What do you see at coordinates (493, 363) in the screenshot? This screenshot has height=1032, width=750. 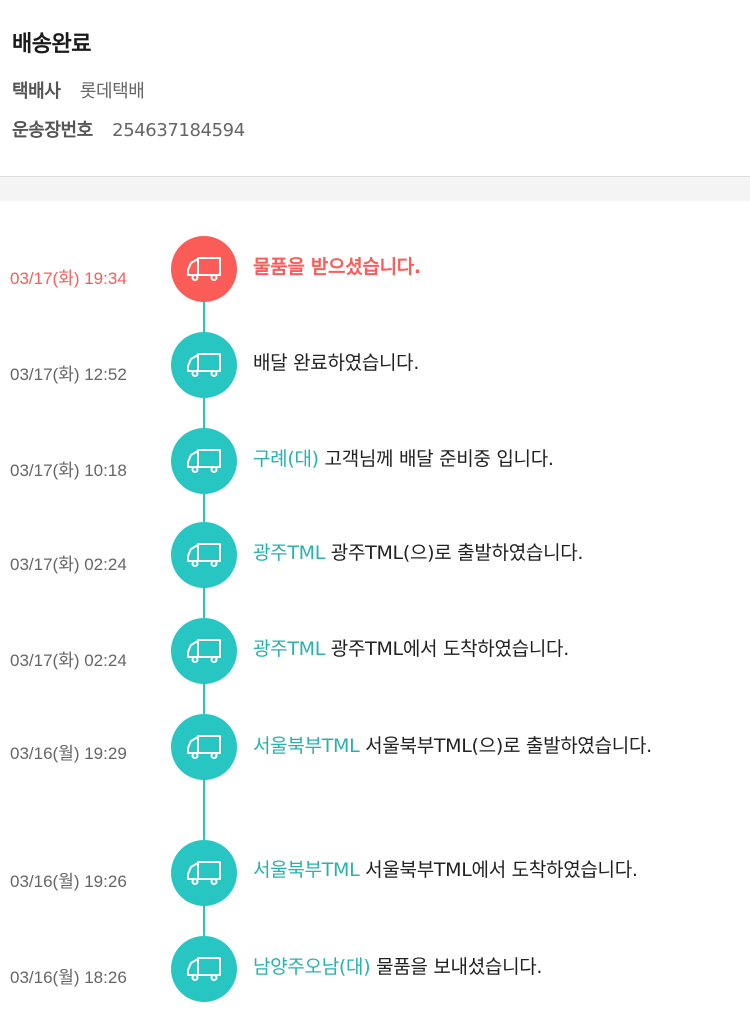 I see `event-message: 배달 완료하였습니다.` at bounding box center [493, 363].